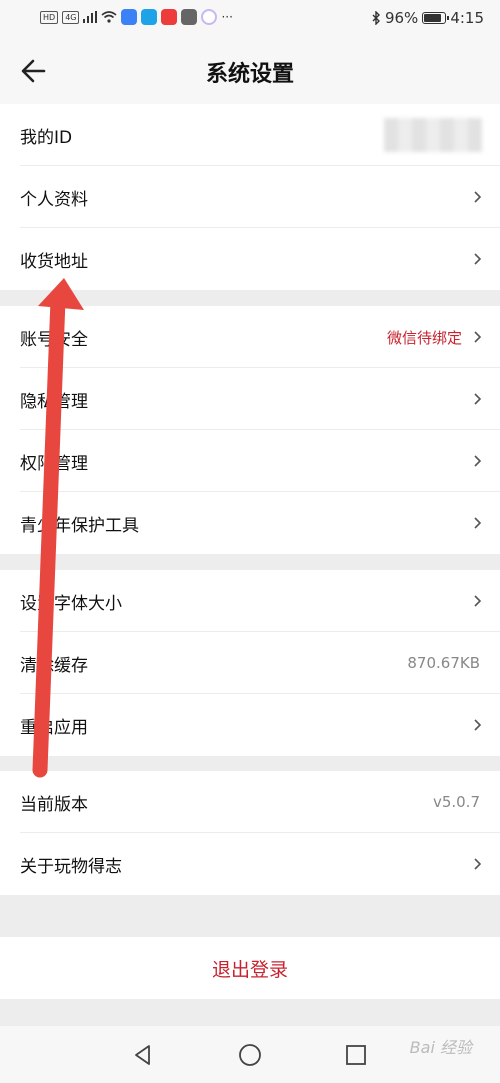 Image resolution: width=500 pixels, height=1083 pixels. I want to click on version-value: v5.0.7, so click(456, 802).